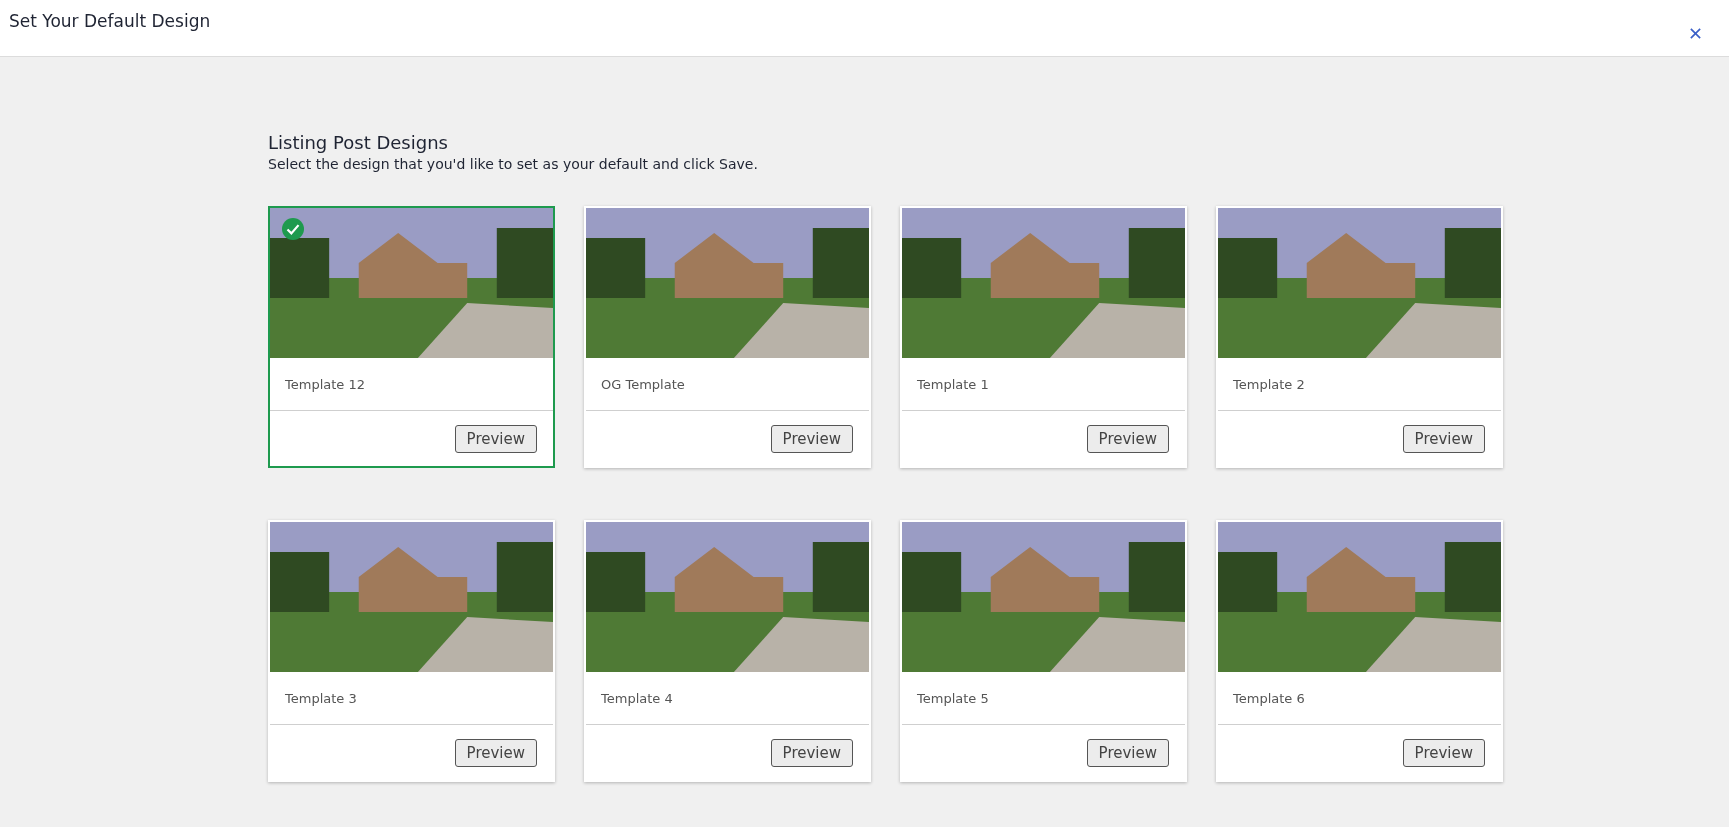 This screenshot has height=827, width=1729. I want to click on template-card: OG Template Preview, so click(727, 337).